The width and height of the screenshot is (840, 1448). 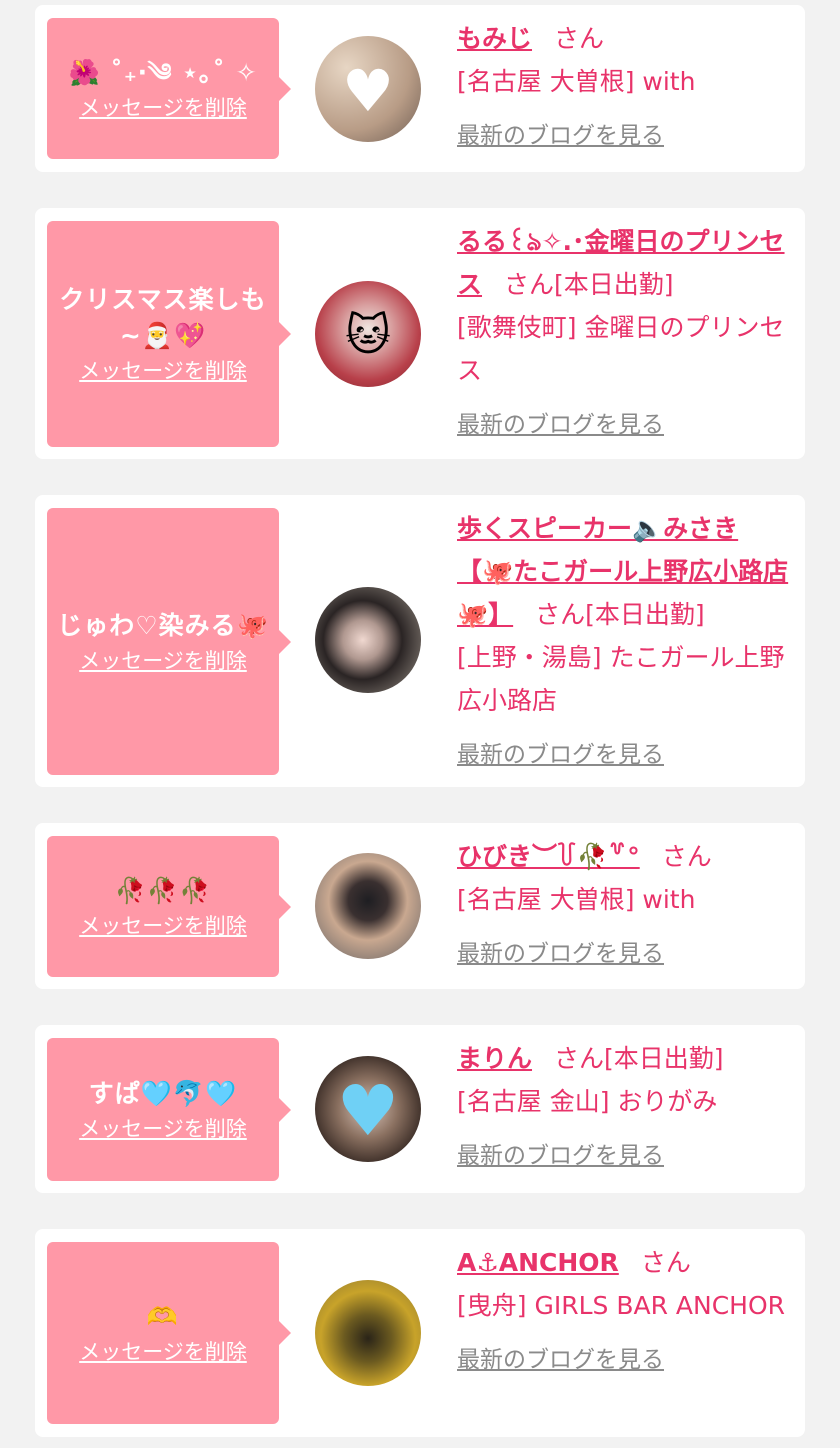 I want to click on cast-info: まりん さん[本日出勤] [名古屋 金山] おりがみ 最新のブログを見る, so click(x=624, y=1107).